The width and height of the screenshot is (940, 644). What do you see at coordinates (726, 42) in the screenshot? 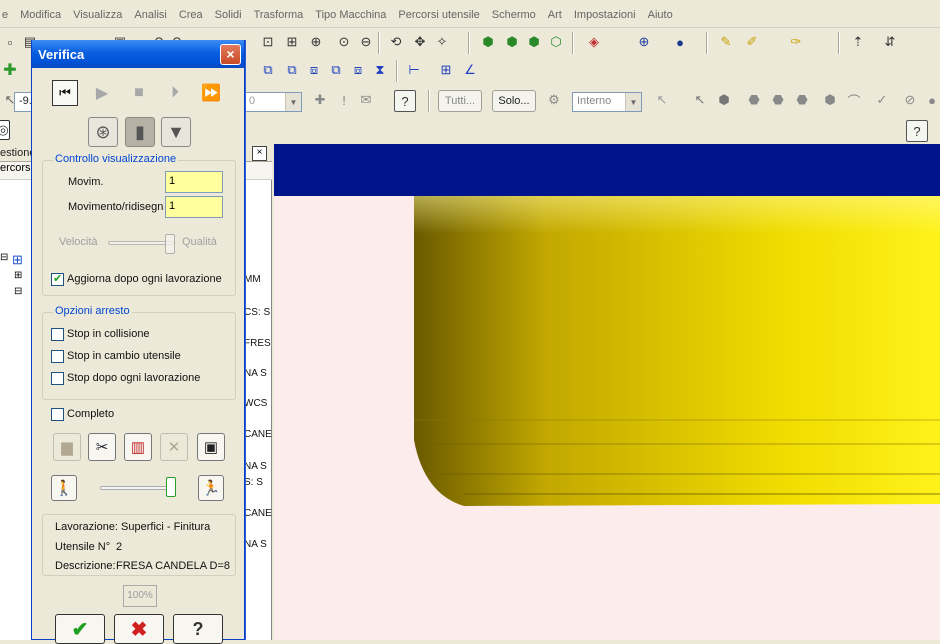
I see `pencil-icon: ✎` at bounding box center [726, 42].